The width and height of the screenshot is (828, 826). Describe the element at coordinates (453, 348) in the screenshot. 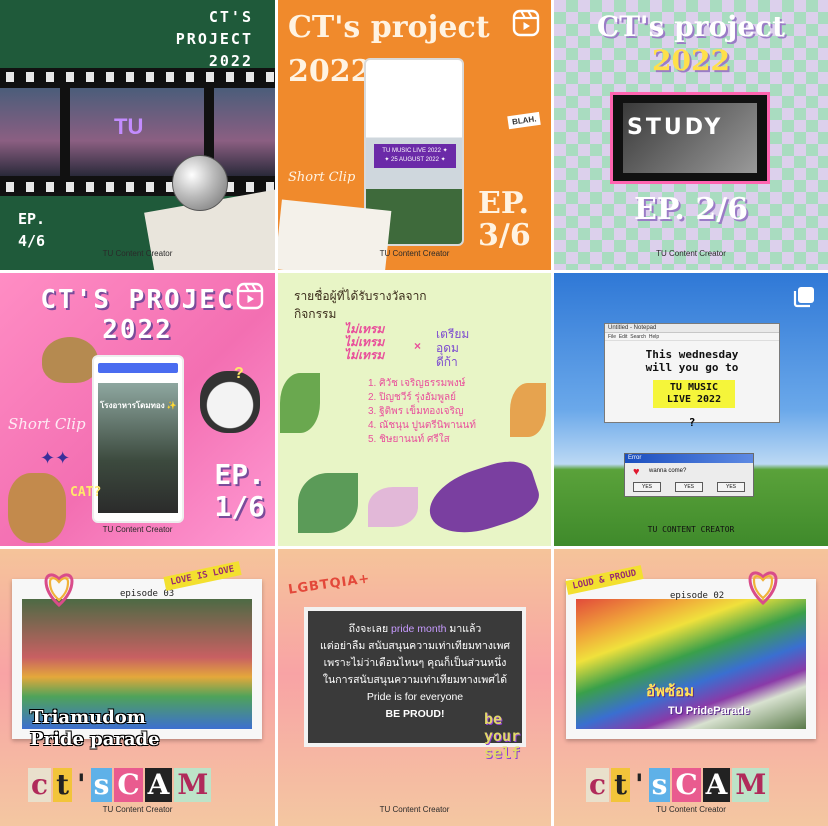

I see `event-tag-right: เตรียม อุดม ดีก้า` at that location.